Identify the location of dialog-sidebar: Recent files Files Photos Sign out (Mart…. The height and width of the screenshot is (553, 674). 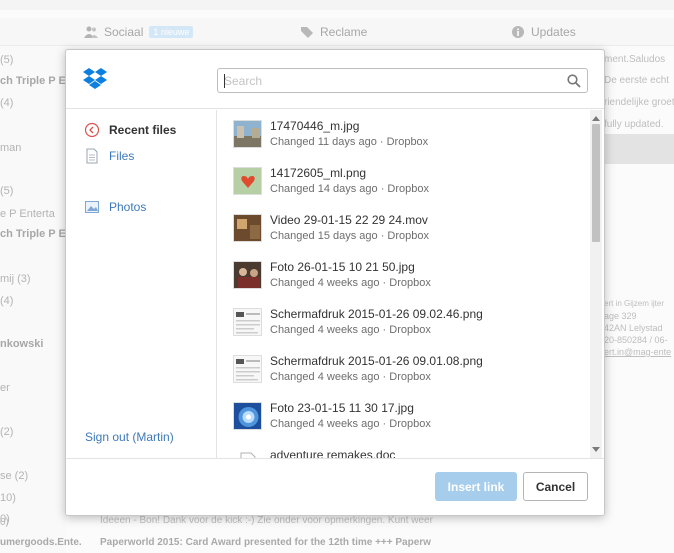
(141, 284).